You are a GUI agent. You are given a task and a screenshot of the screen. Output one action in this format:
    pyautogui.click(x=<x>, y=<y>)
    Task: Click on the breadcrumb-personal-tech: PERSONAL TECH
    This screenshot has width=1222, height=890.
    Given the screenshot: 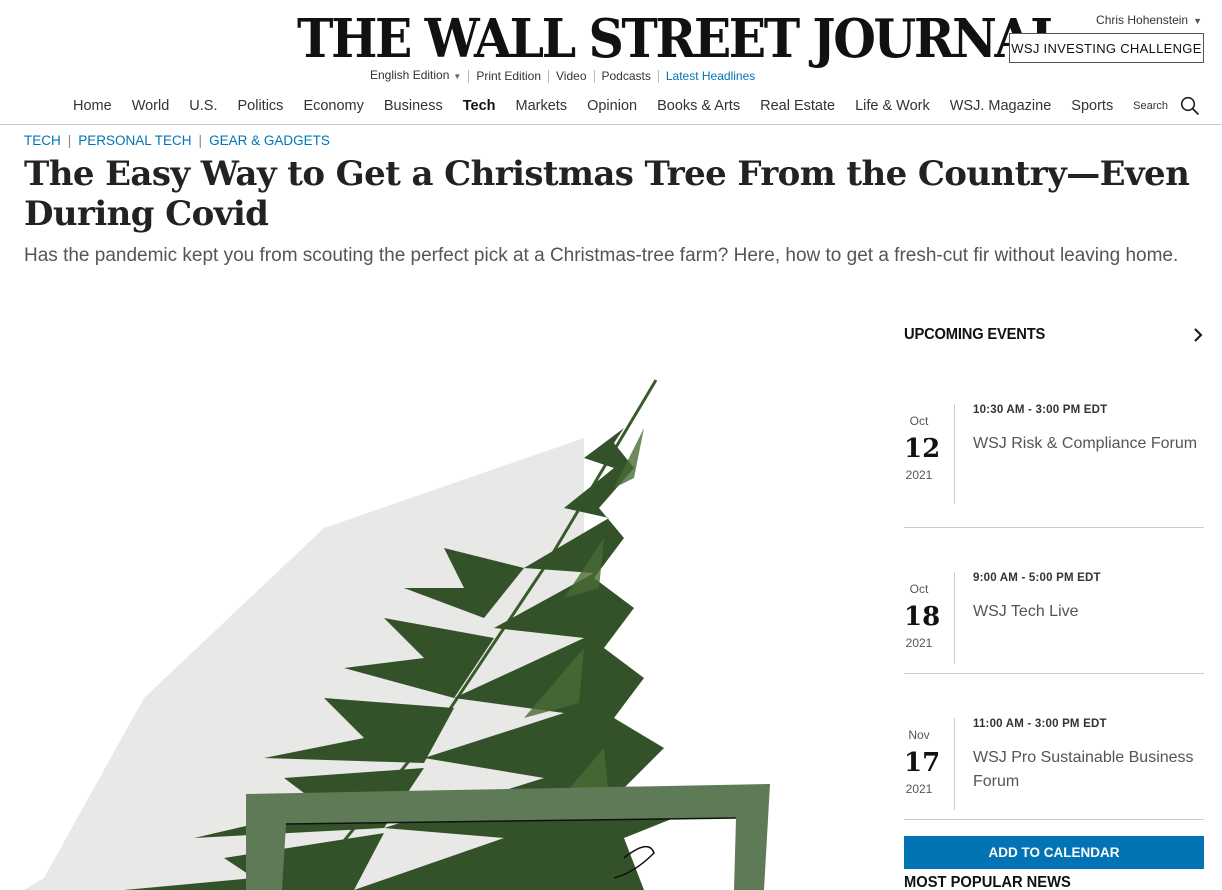 What is the action you would take?
    pyautogui.click(x=134, y=140)
    